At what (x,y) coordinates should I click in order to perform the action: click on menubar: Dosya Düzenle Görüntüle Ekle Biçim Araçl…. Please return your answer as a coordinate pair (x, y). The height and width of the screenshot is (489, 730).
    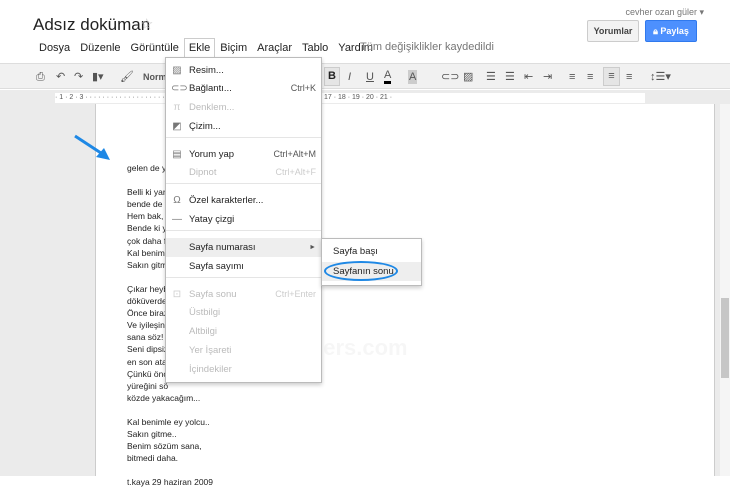
    Looking at the image, I should click on (206, 47).